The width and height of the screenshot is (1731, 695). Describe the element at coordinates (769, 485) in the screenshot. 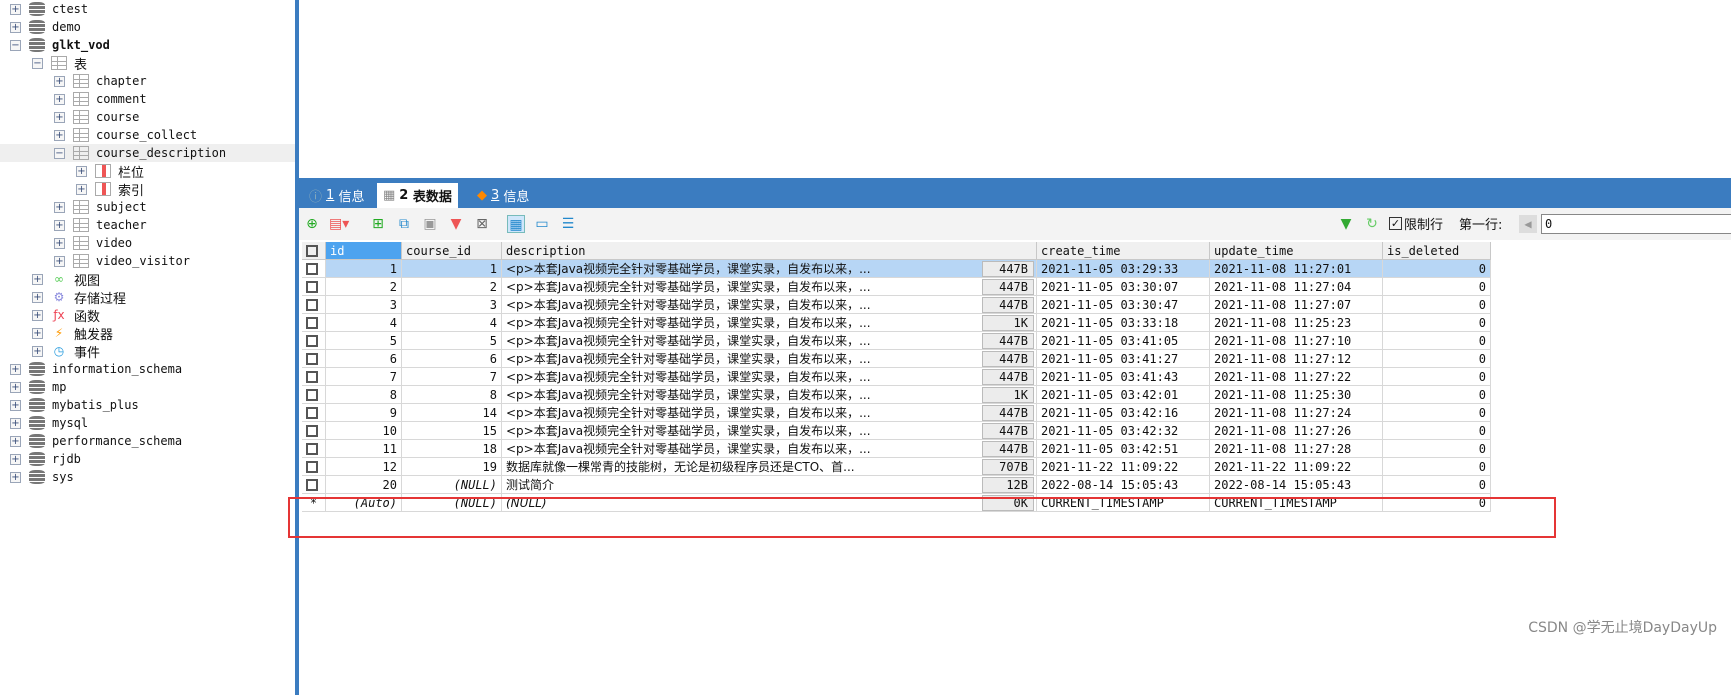

I see `cell-description: 测试简介 12B` at that location.